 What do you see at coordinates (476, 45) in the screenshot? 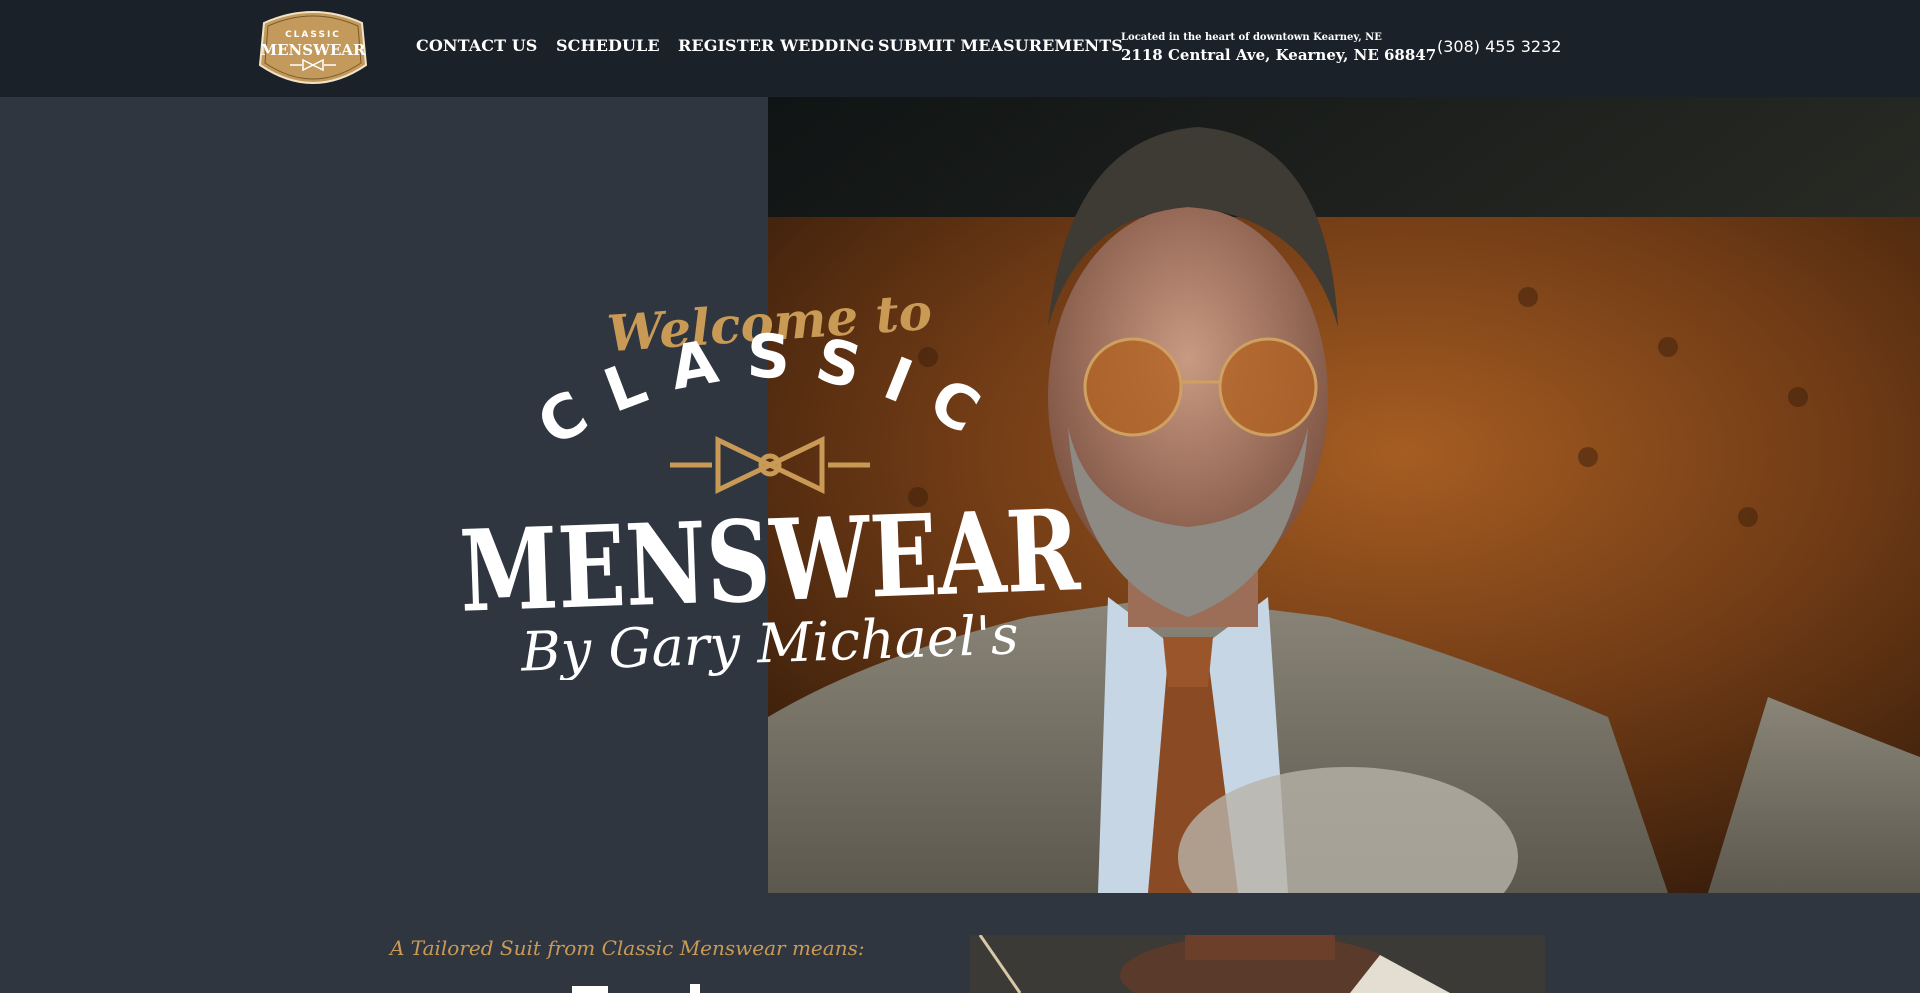
I see `nav-contact-us: CONTACT US` at bounding box center [476, 45].